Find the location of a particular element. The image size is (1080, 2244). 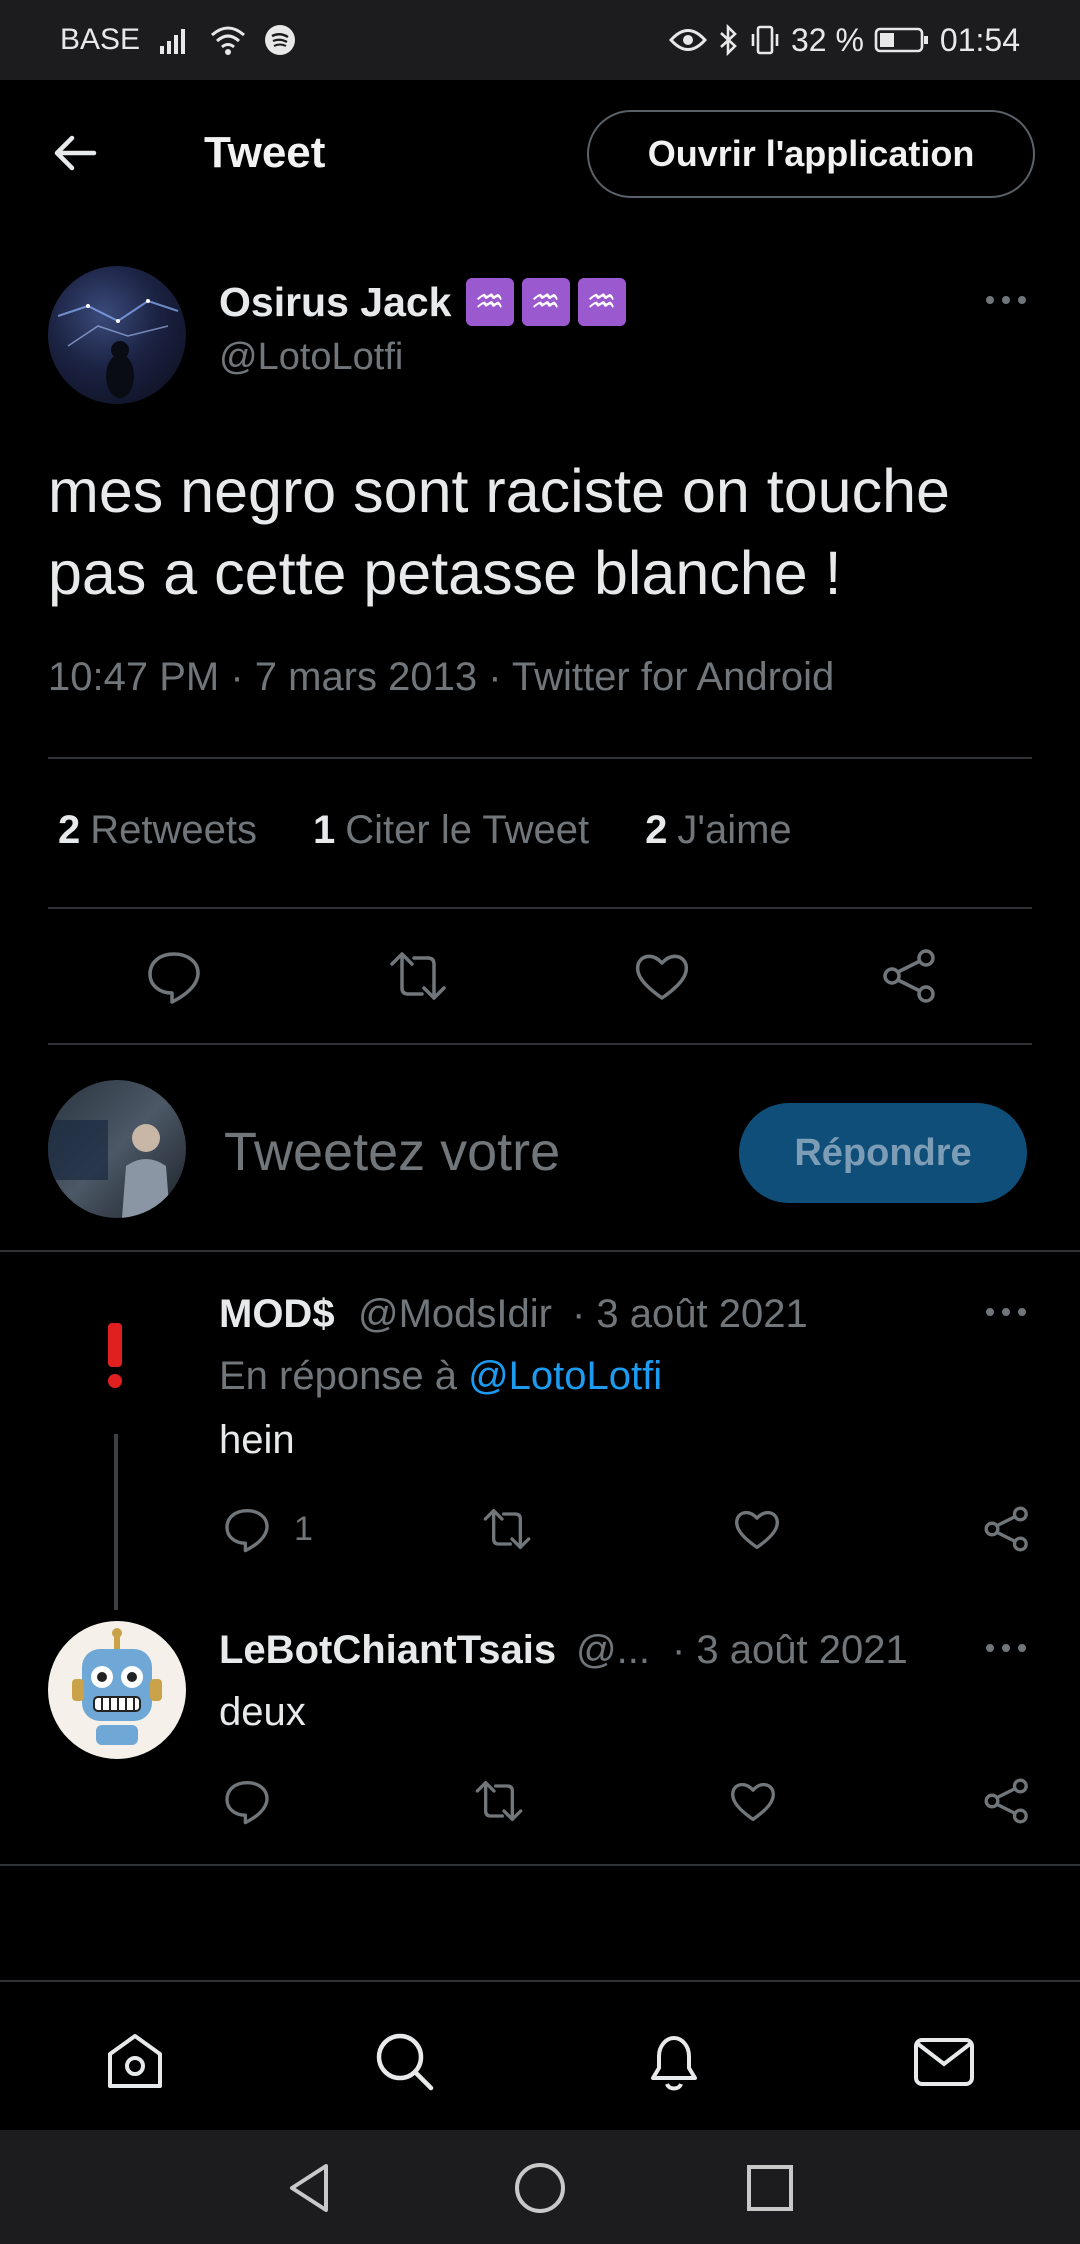

in-reply-prefix: En réponse à is located at coordinates (338, 1376).